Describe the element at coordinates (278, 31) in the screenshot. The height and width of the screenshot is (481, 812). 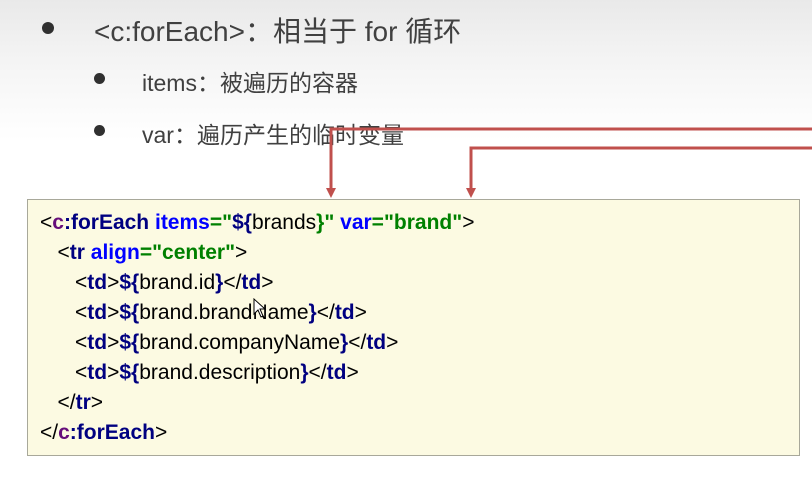
I see `bullet-text: <c:forEach>：相当于 for 循环` at that location.